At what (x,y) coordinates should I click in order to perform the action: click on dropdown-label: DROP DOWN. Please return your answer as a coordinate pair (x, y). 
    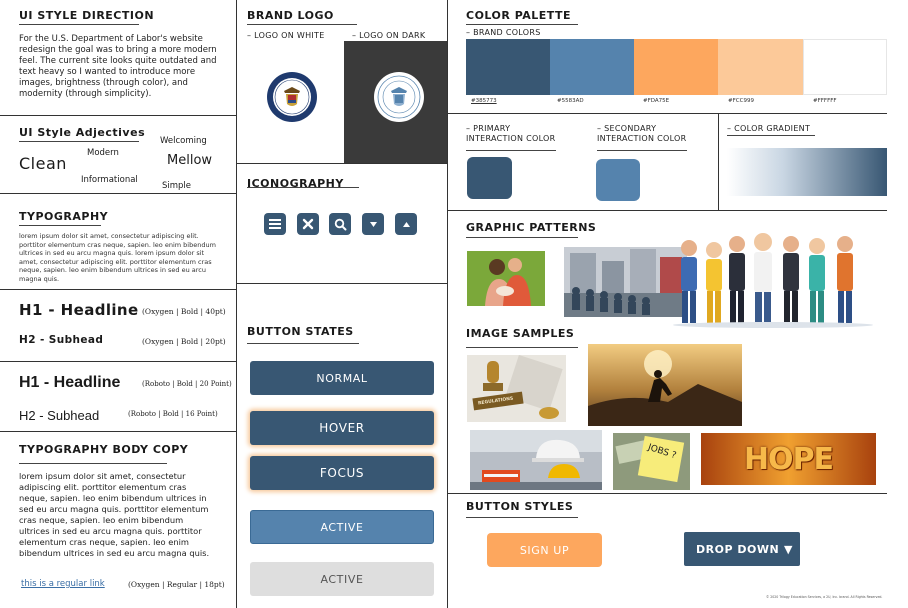
    Looking at the image, I should click on (738, 549).